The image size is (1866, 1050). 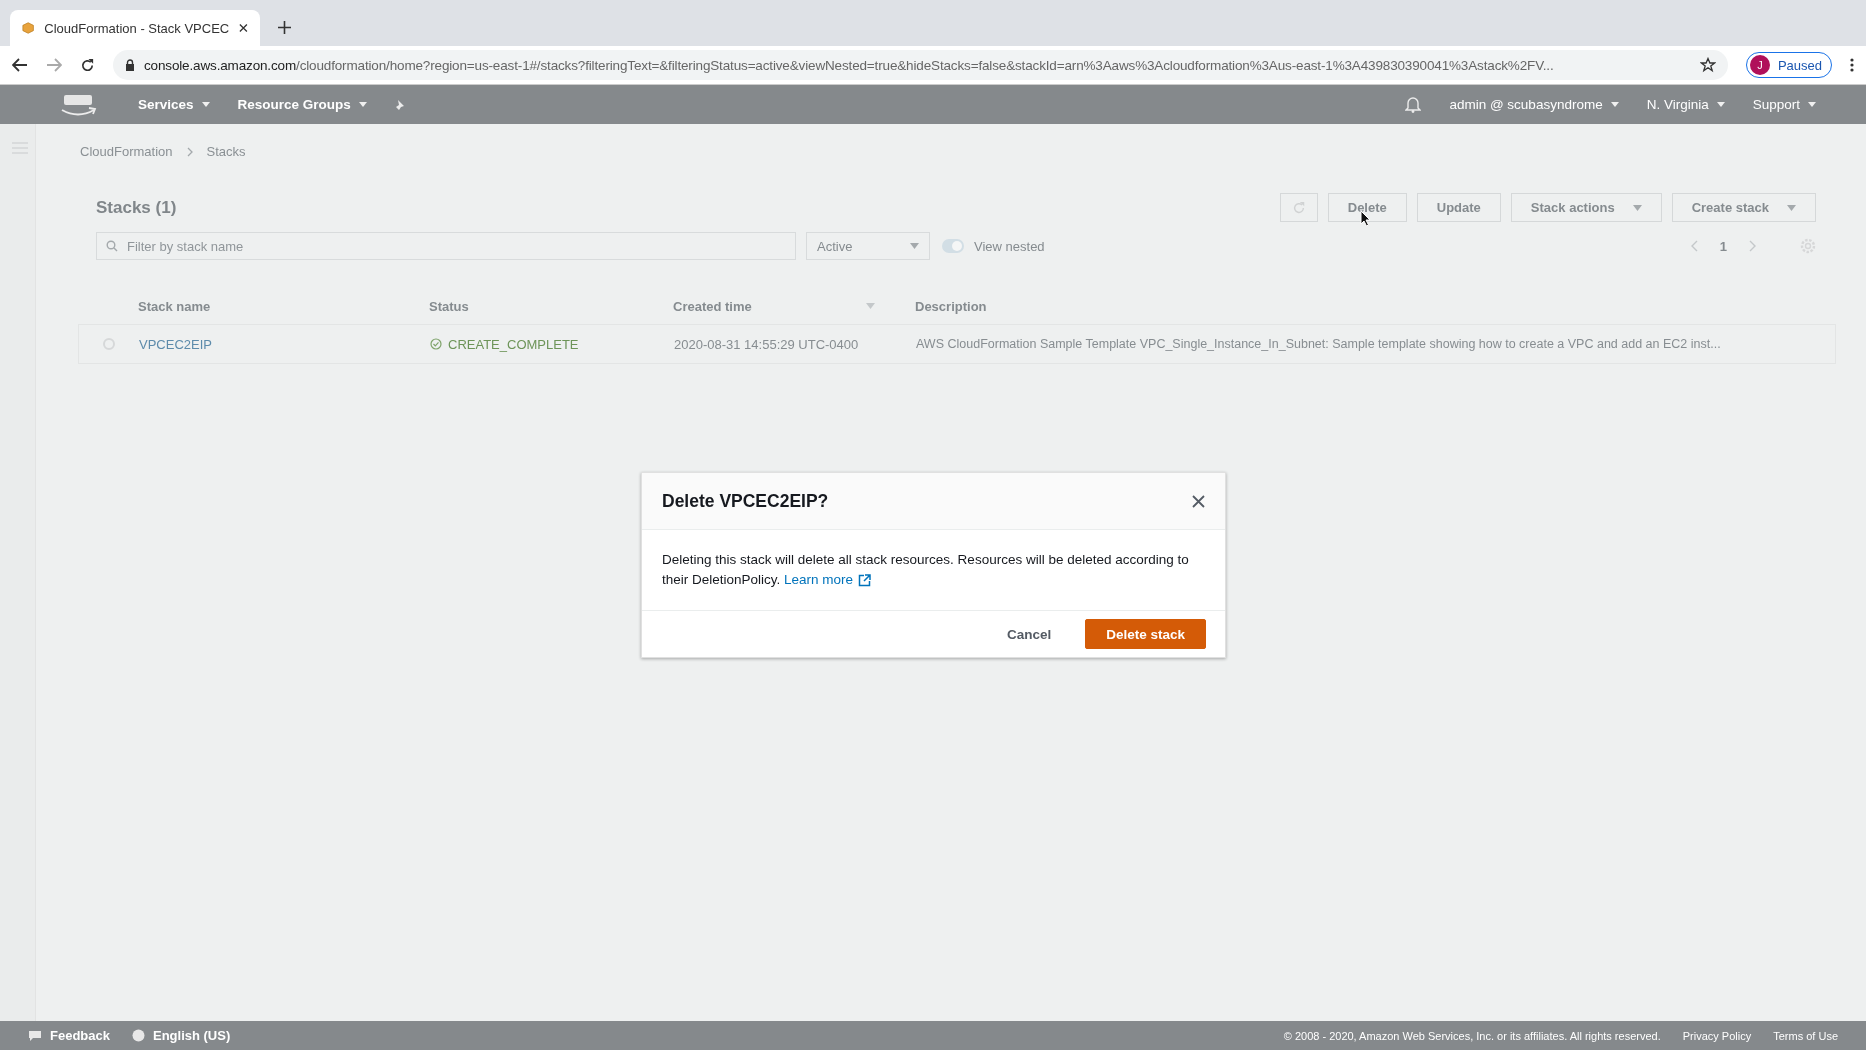 I want to click on address-bar, so click(x=920, y=65).